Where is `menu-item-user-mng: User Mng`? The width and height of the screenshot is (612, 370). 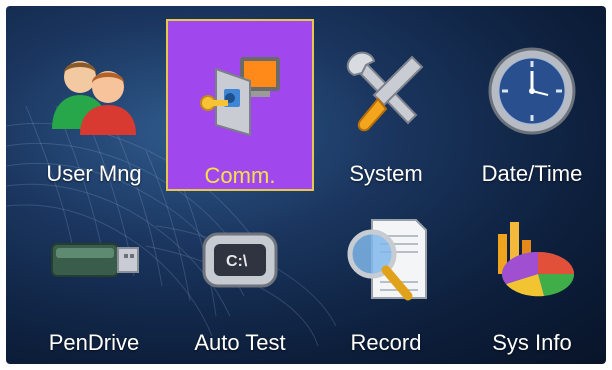 menu-item-user-mng: User Mng is located at coordinates (94, 105).